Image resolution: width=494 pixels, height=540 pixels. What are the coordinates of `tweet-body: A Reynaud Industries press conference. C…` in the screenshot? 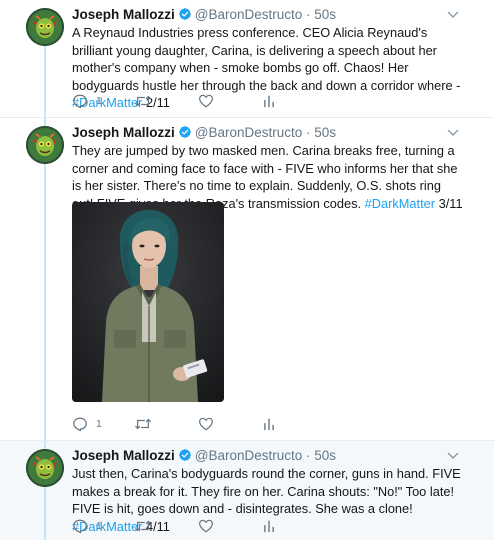 It's located at (266, 59).